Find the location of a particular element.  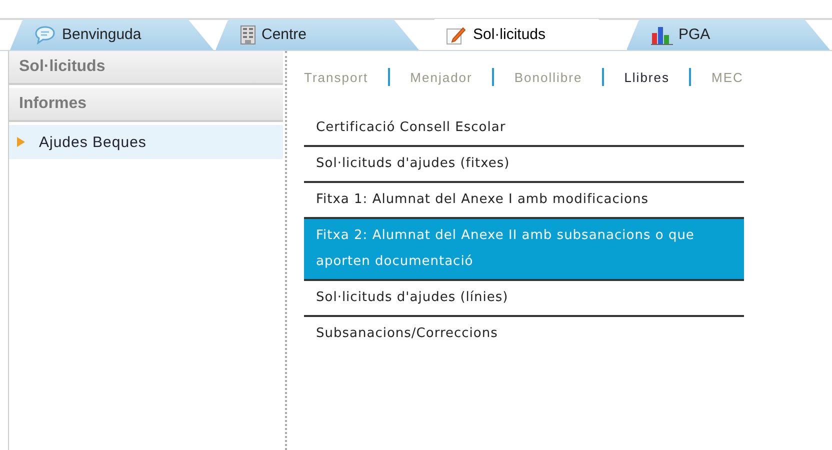

sidebar-section-header: Informes is located at coordinates (146, 105).